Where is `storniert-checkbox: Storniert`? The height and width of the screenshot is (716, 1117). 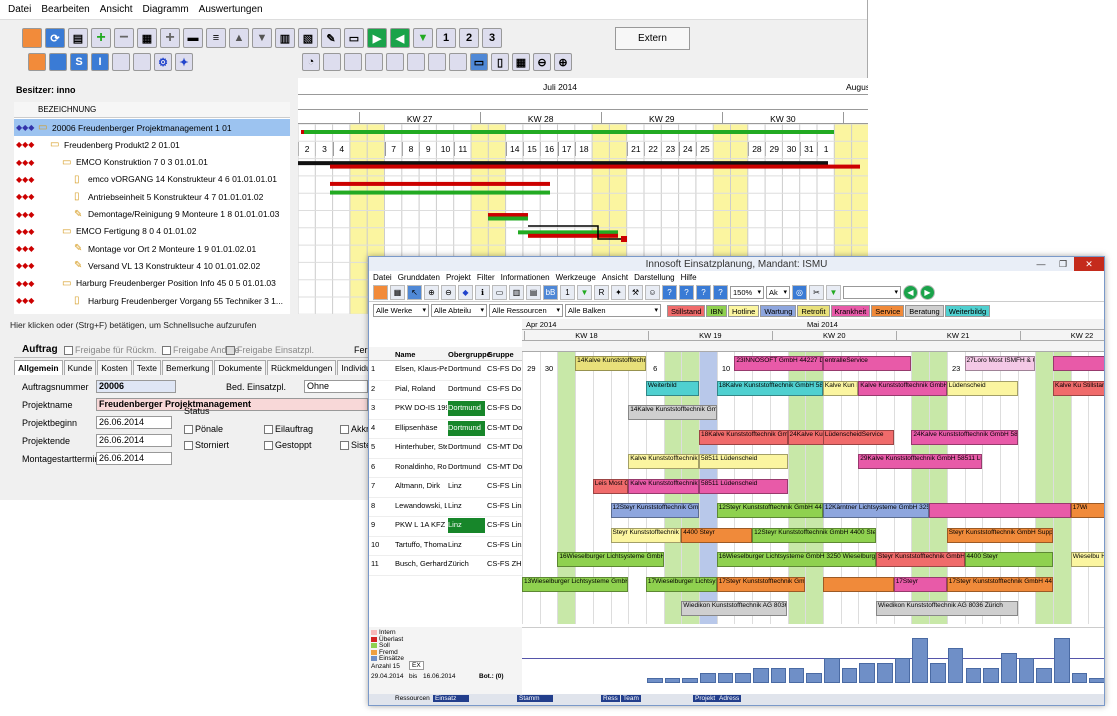 storniert-checkbox: Storniert is located at coordinates (206, 445).